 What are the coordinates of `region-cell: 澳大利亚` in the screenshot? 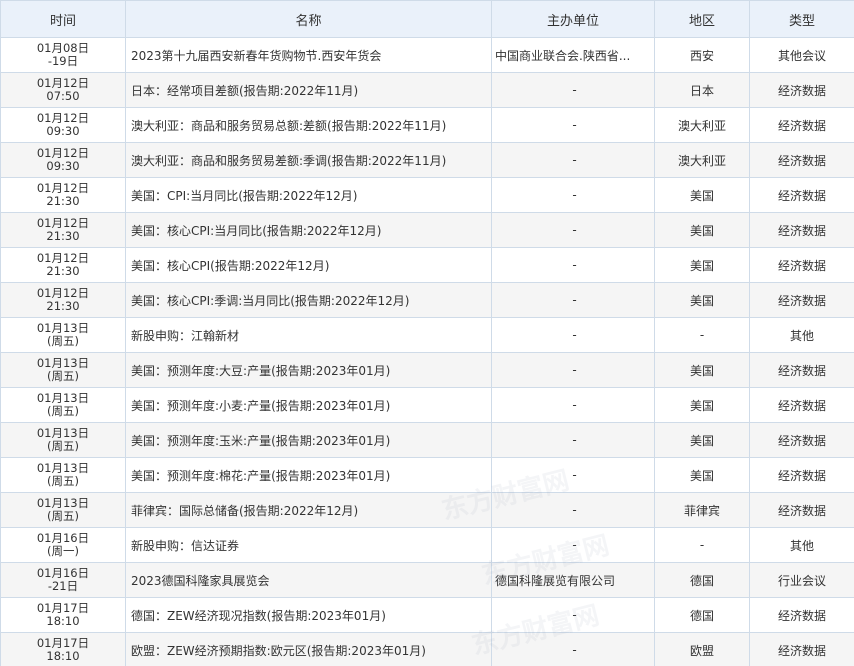 It's located at (702, 160).